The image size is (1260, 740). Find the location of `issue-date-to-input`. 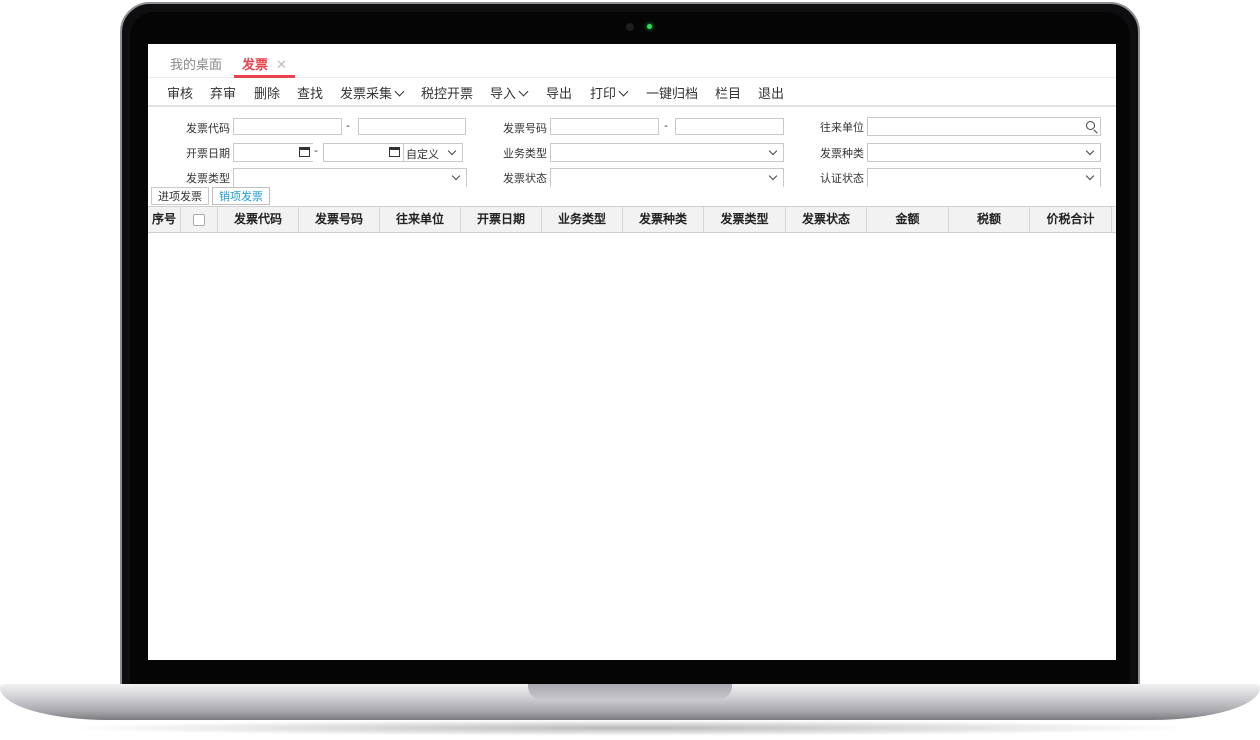

issue-date-to-input is located at coordinates (363, 152).